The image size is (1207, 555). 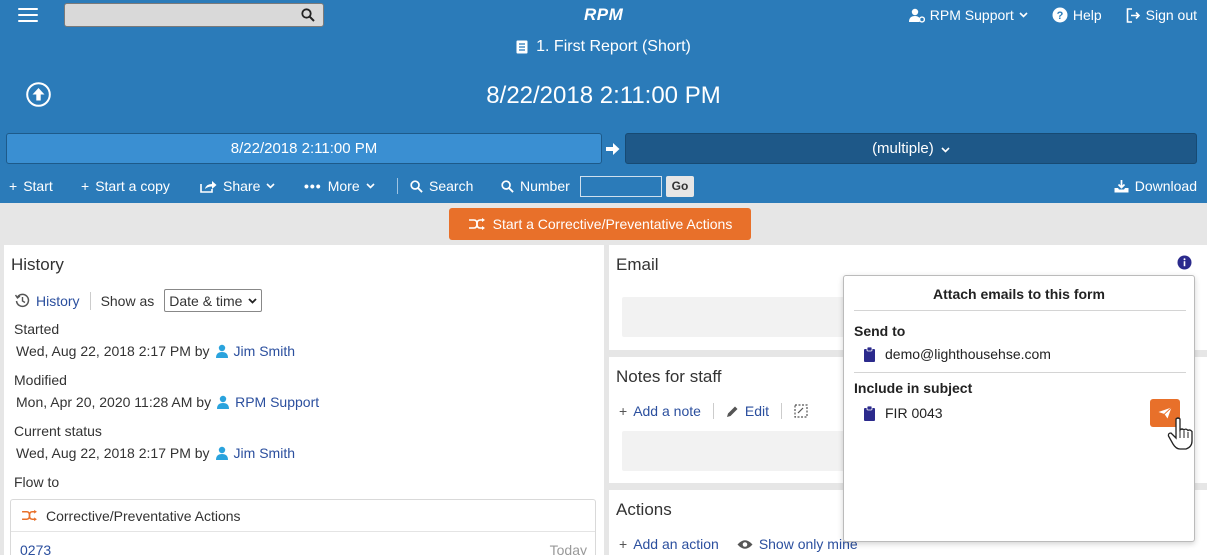 What do you see at coordinates (304, 148) in the screenshot?
I see `date-from: 8/22/2018 2:11:00 PM` at bounding box center [304, 148].